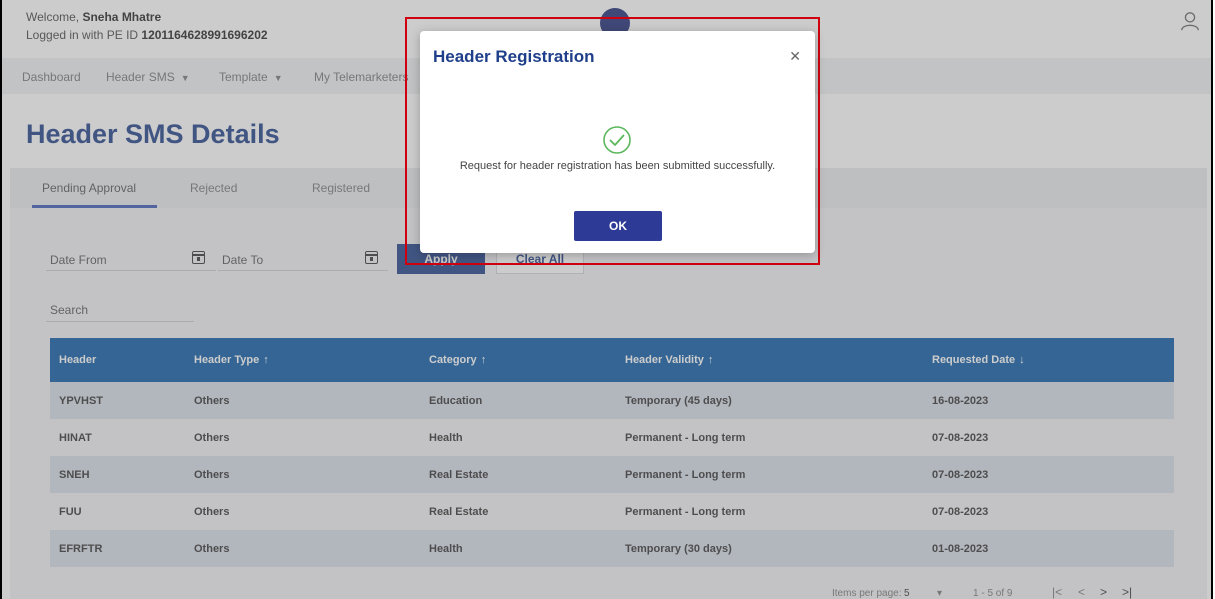 The image size is (1215, 599). What do you see at coordinates (514, 56) in the screenshot?
I see `dialog-title: Header Registration` at bounding box center [514, 56].